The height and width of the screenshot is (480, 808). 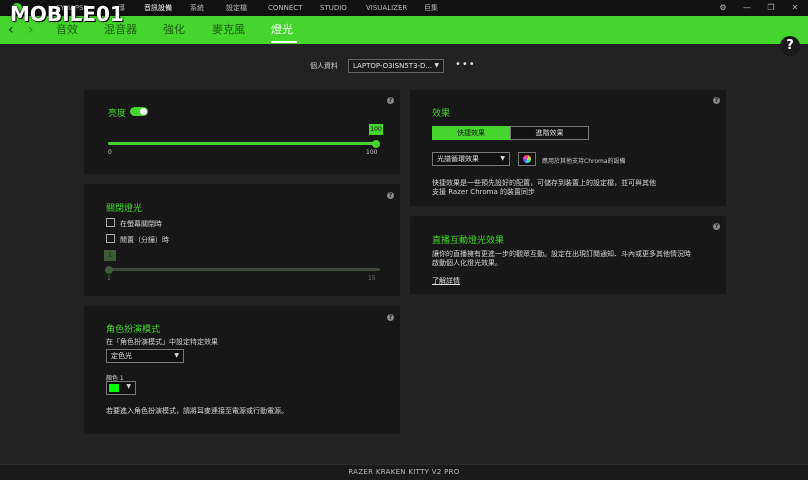 I want to click on top-nav-visualizer: VISUALIZER, so click(x=386, y=8).